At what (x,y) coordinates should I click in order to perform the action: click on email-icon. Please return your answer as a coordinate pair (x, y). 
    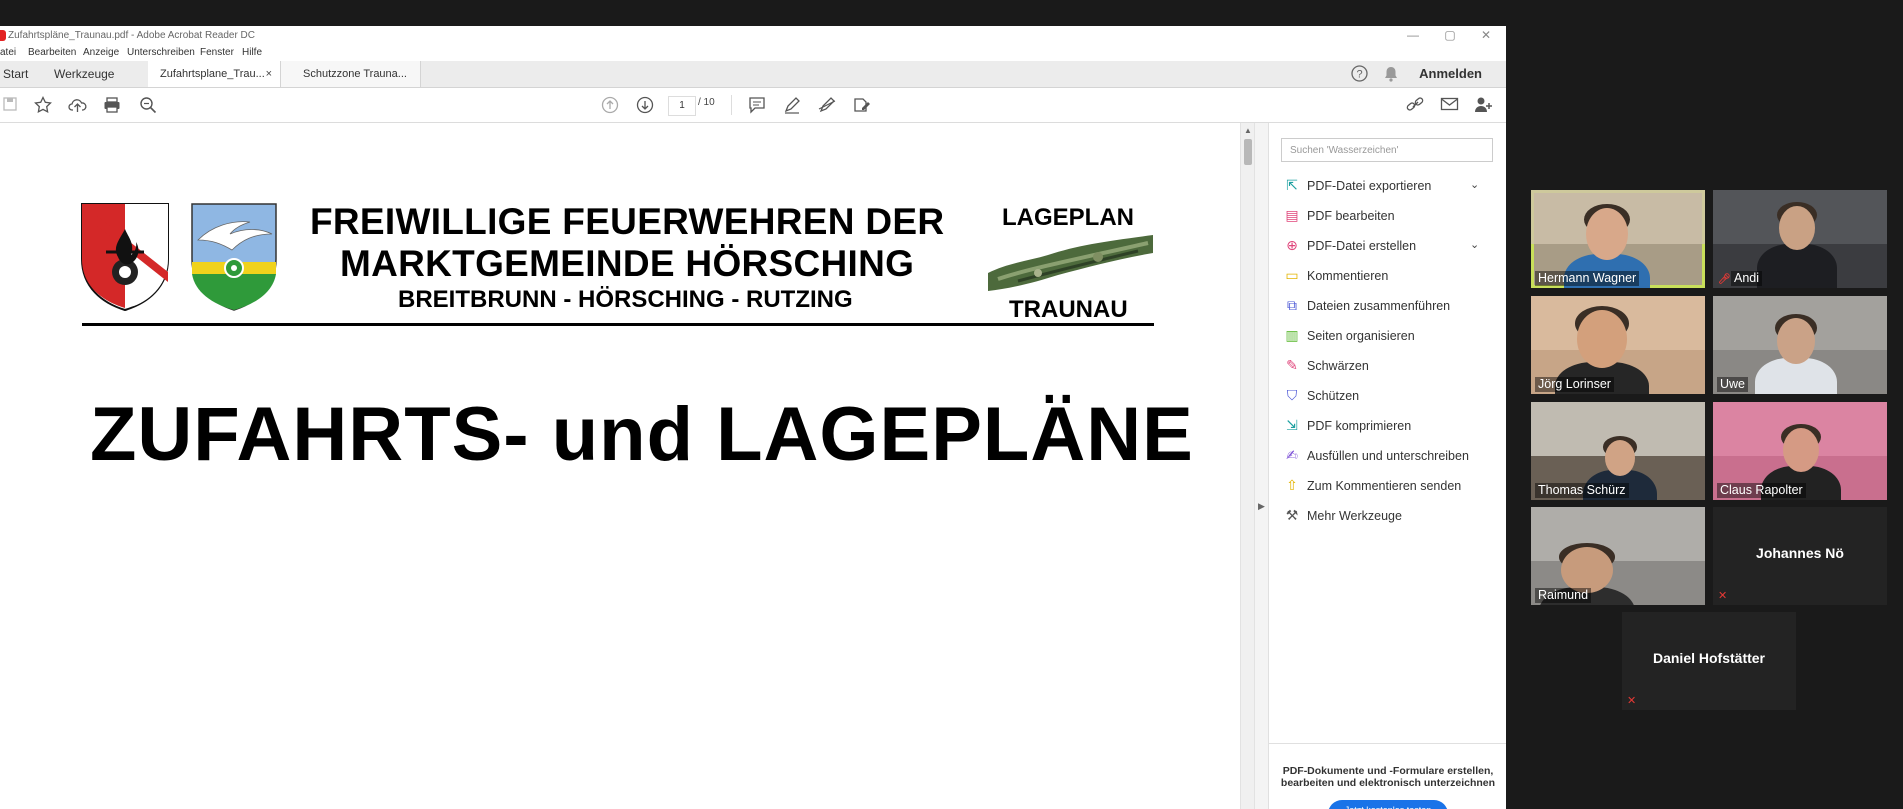
    Looking at the image, I should click on (1449, 106).